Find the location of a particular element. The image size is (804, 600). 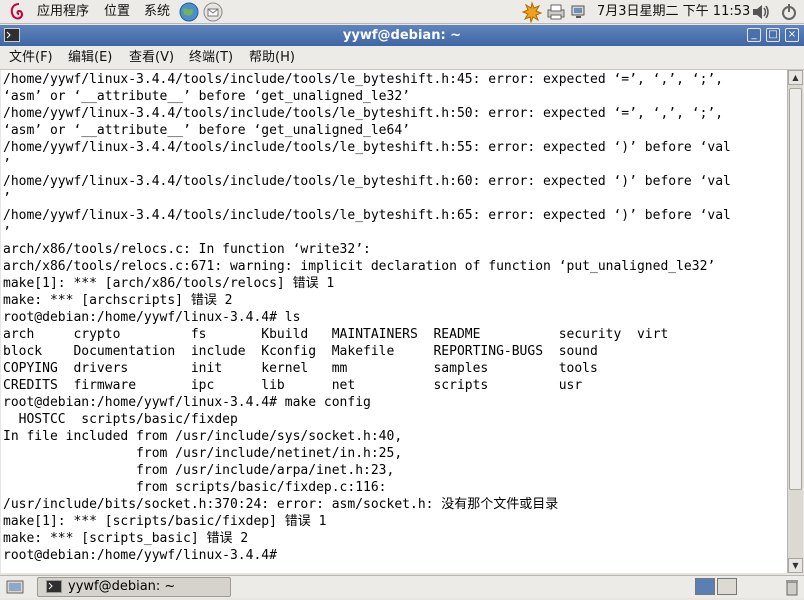

taskbar-item-label: yywf@debian: ~ is located at coordinates (122, 586).